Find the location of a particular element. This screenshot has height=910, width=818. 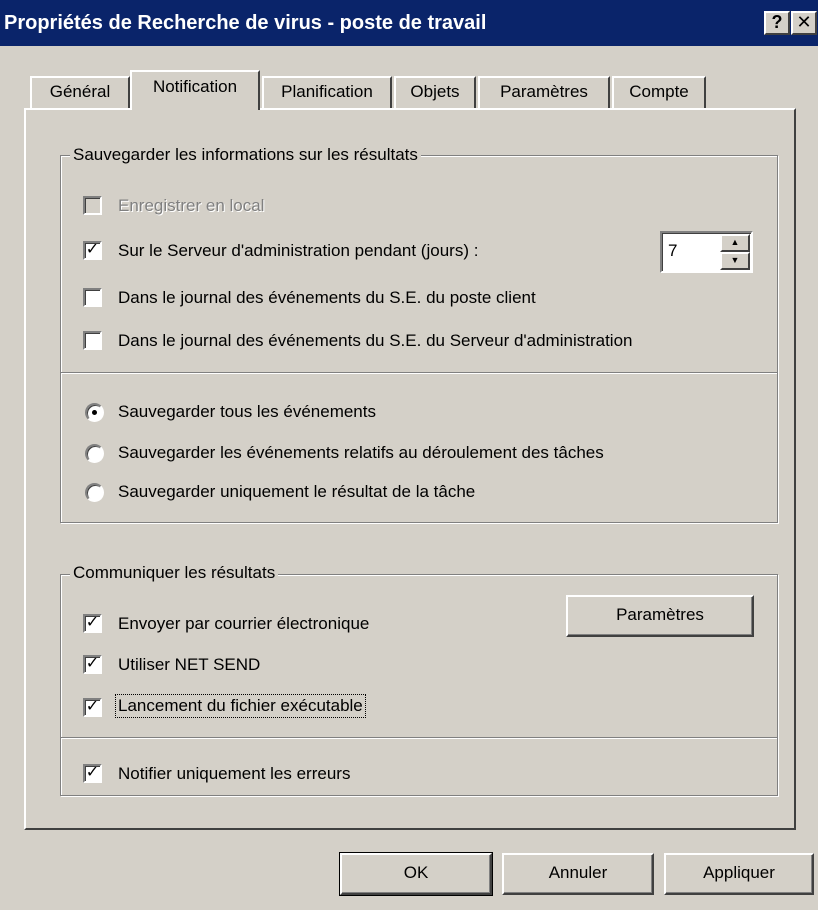

radio-task-result is located at coordinates (94, 492).